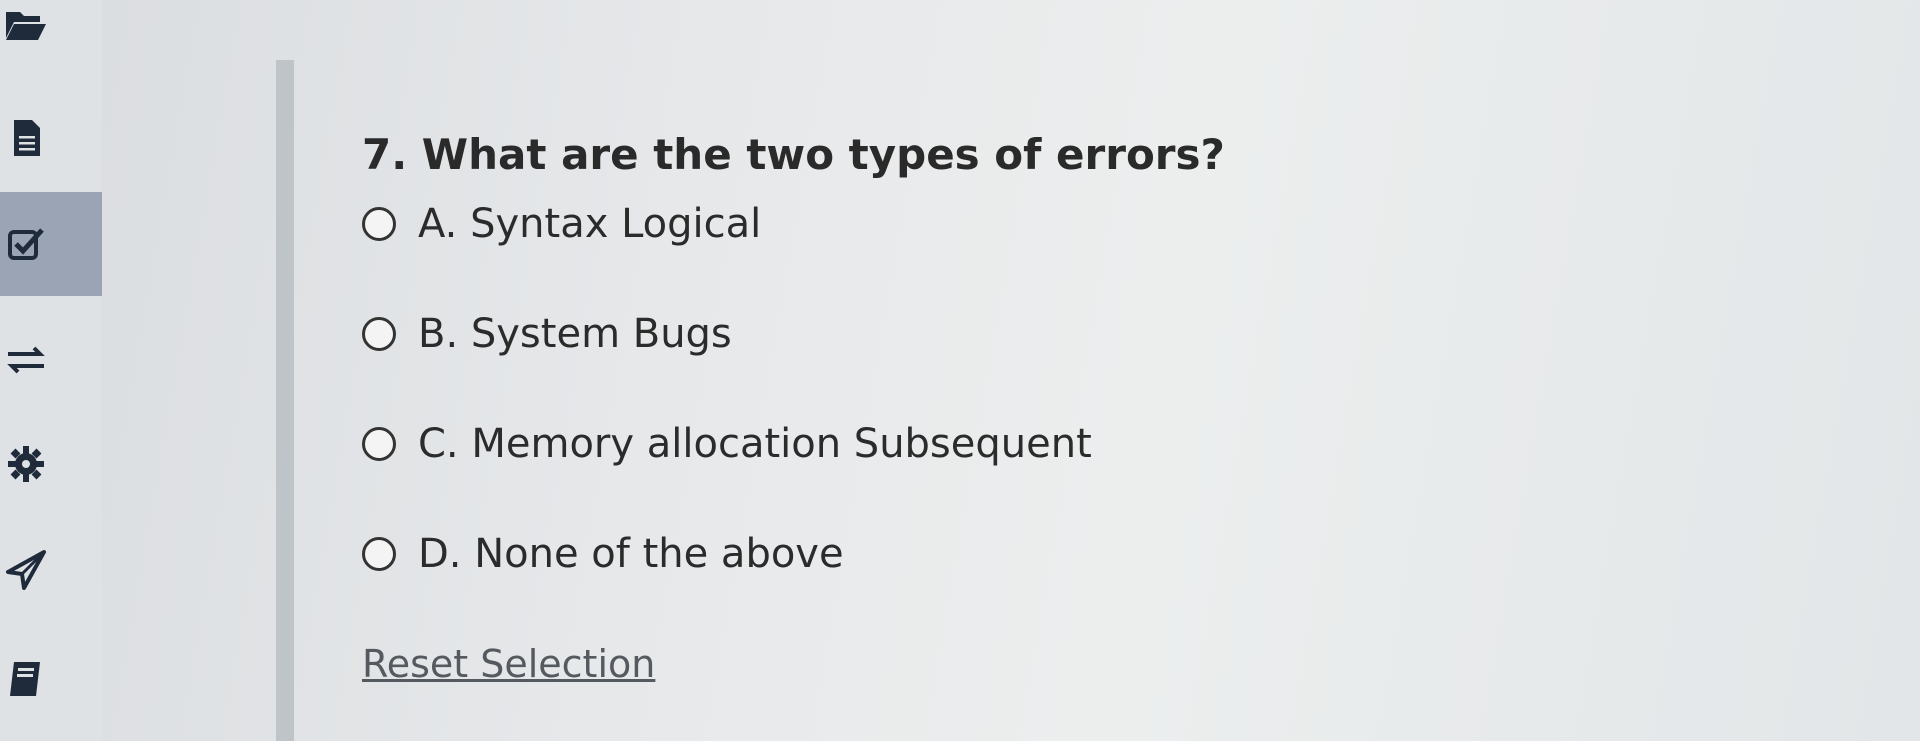 The width and height of the screenshot is (1920, 741). Describe the element at coordinates (285, 400) in the screenshot. I see `content-divider` at that location.